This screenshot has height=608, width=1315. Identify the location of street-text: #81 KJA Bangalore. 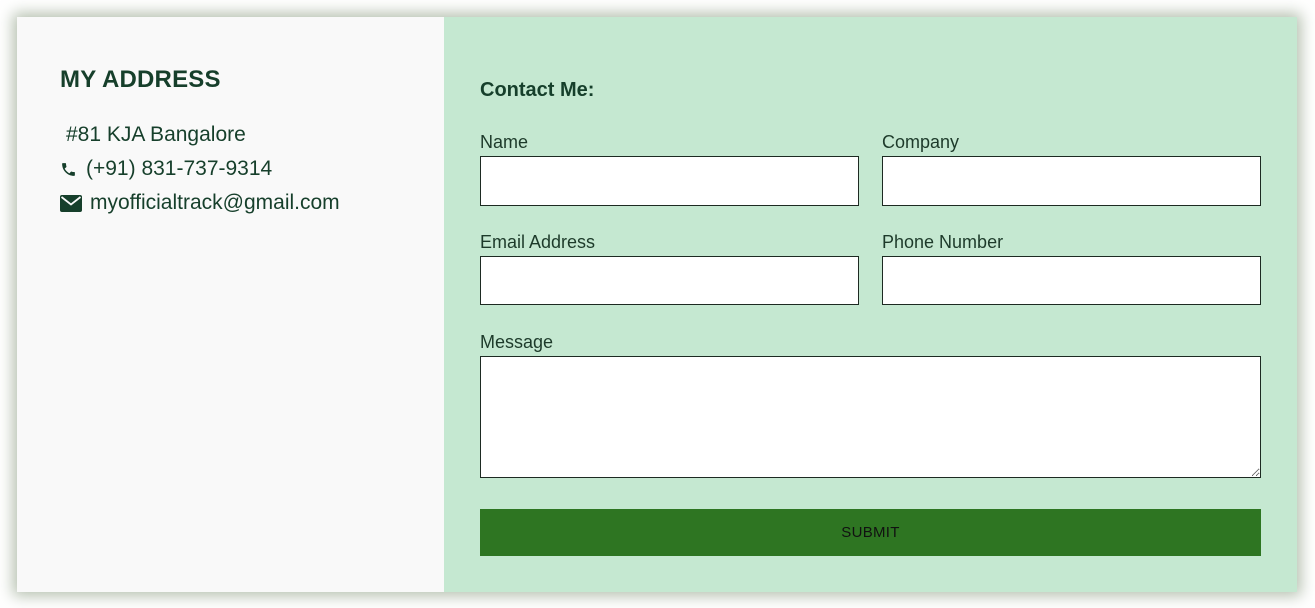
(156, 134).